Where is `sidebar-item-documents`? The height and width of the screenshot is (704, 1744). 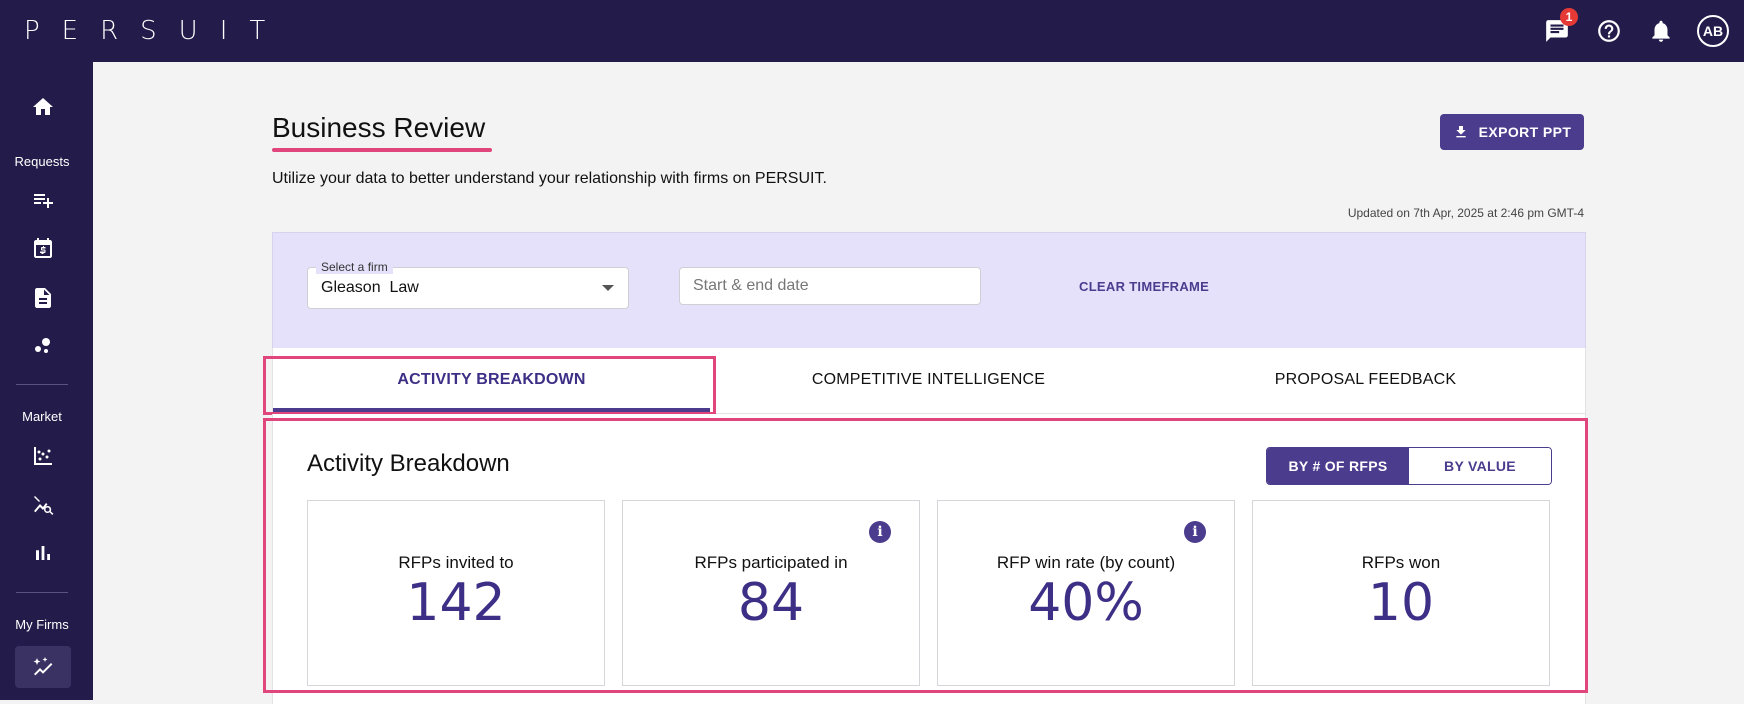
sidebar-item-documents is located at coordinates (43, 298).